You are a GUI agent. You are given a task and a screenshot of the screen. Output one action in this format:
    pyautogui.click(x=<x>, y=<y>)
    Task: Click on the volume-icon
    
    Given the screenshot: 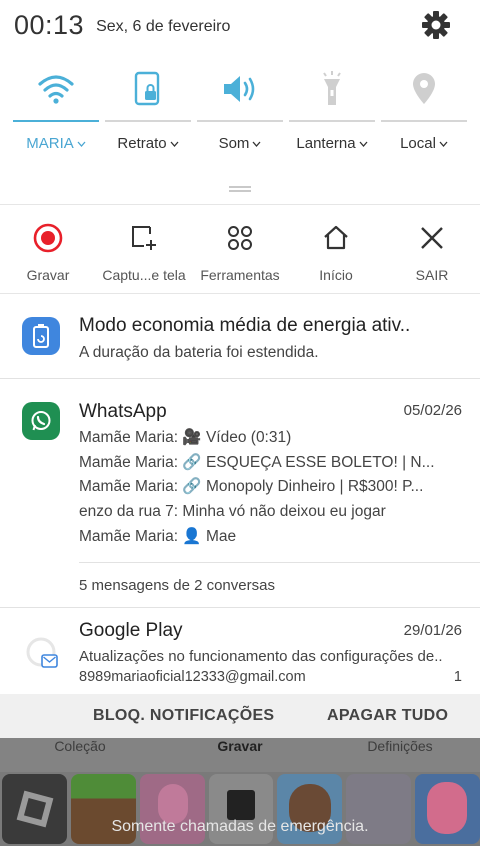 What is the action you would take?
    pyautogui.click(x=239, y=89)
    